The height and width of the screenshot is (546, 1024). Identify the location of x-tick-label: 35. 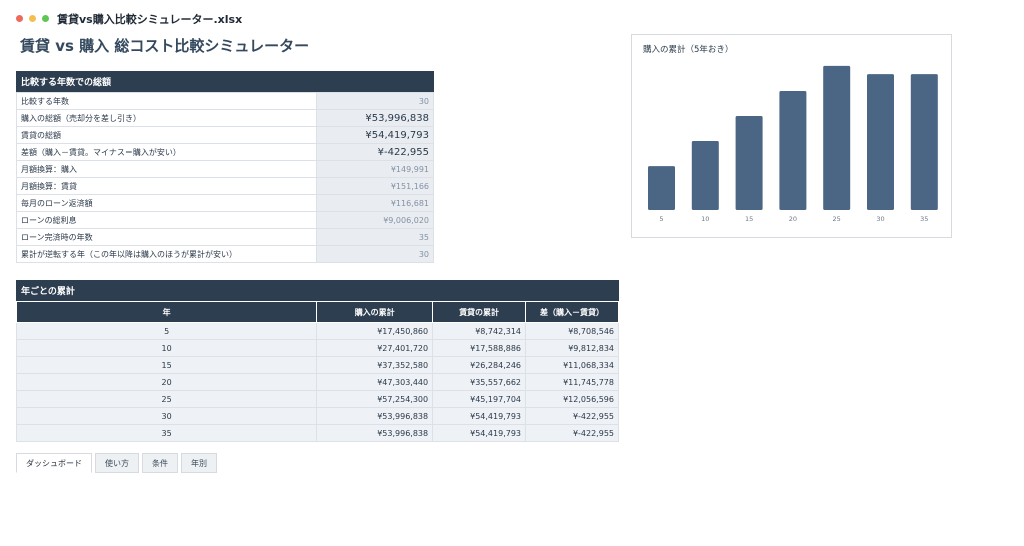
(924, 219).